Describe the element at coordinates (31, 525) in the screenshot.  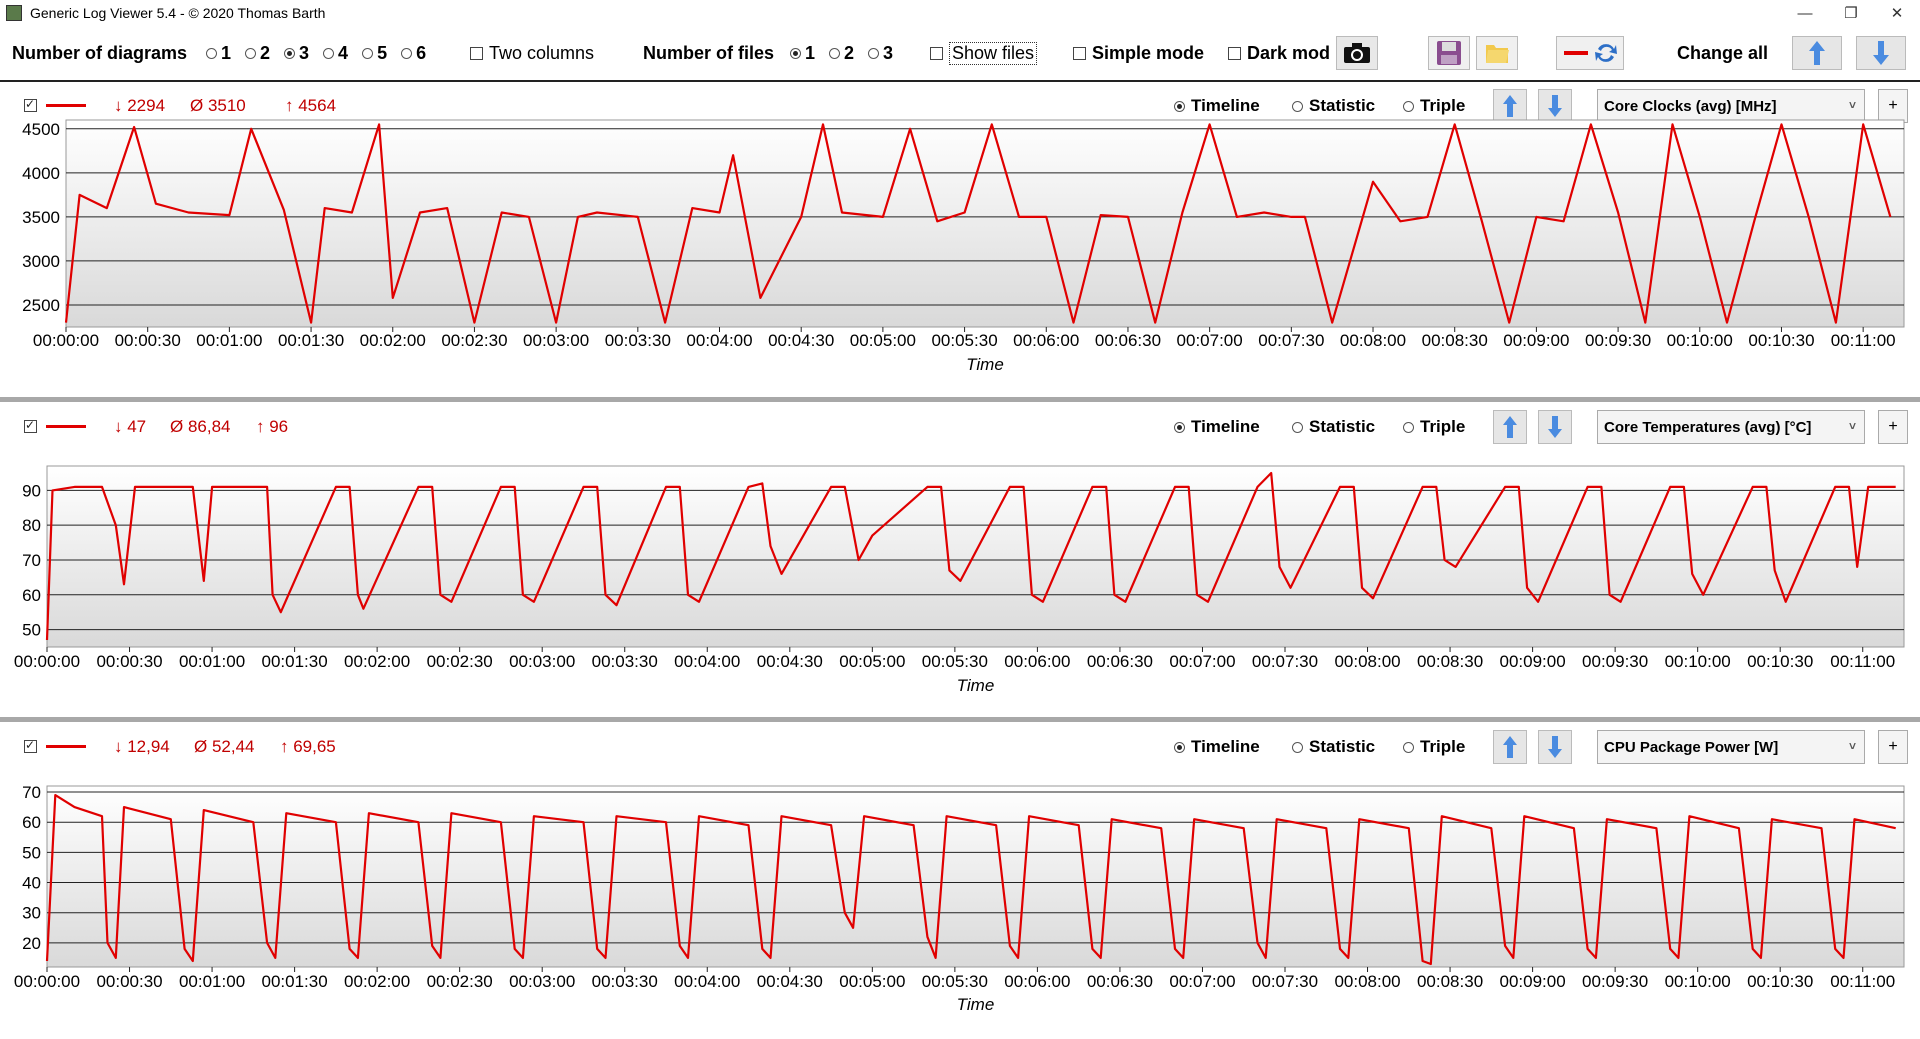
I see `y-tick-label: 80` at that location.